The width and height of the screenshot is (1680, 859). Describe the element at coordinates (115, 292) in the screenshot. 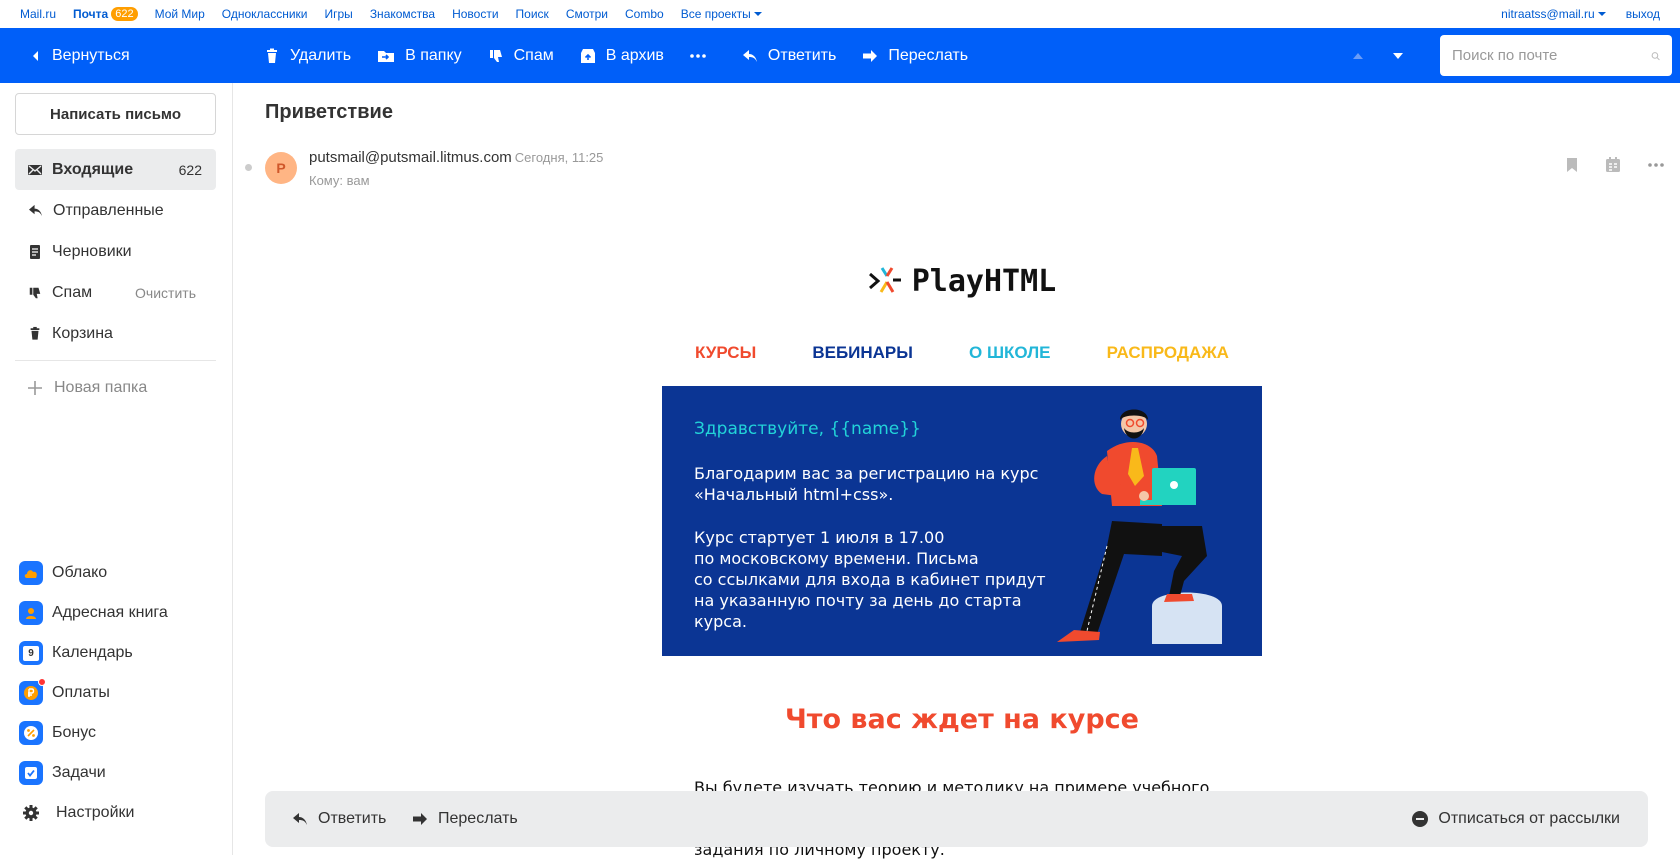

I see `sidebar-item-spam: Спам Очистить` at that location.